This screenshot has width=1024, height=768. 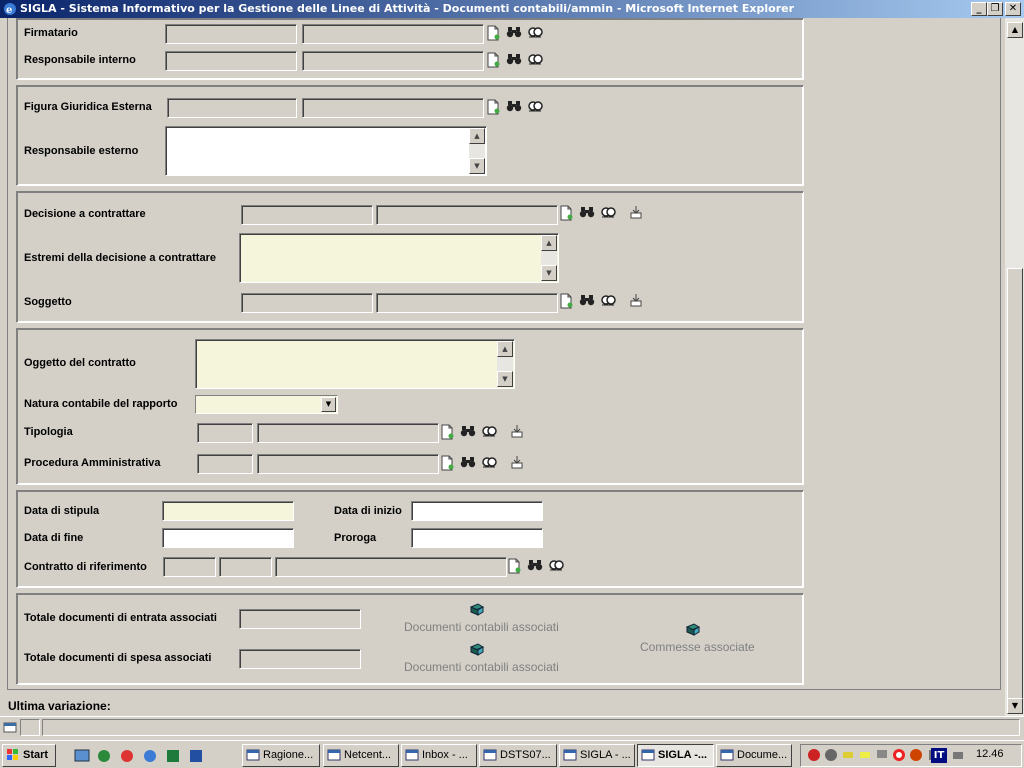 What do you see at coordinates (697, 647) in the screenshot?
I see `commesse-link: Commesse associate` at bounding box center [697, 647].